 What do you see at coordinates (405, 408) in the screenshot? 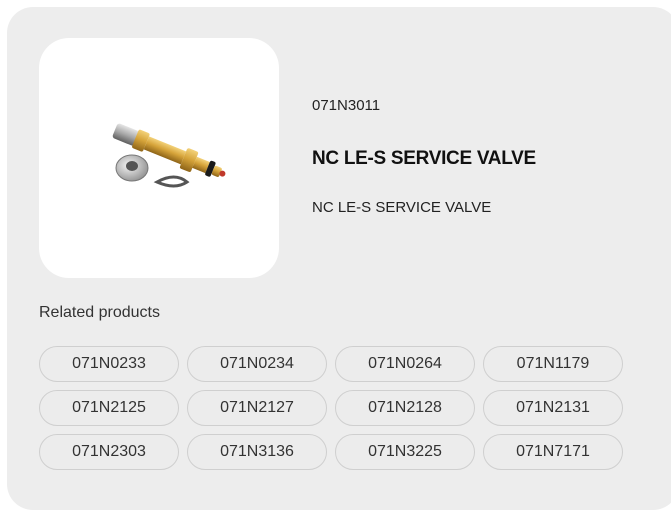
I see `related-product-chip: 071N2128` at bounding box center [405, 408].